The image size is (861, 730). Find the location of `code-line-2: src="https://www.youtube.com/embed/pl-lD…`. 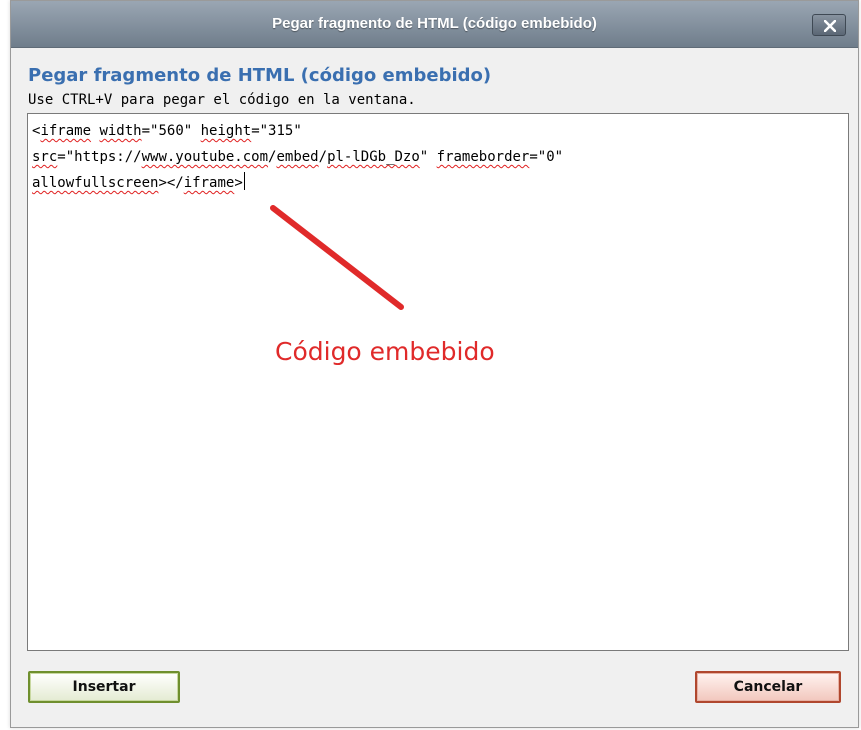

code-line-2: src="https://www.youtube.com/embed/pl-lD… is located at coordinates (438, 157).